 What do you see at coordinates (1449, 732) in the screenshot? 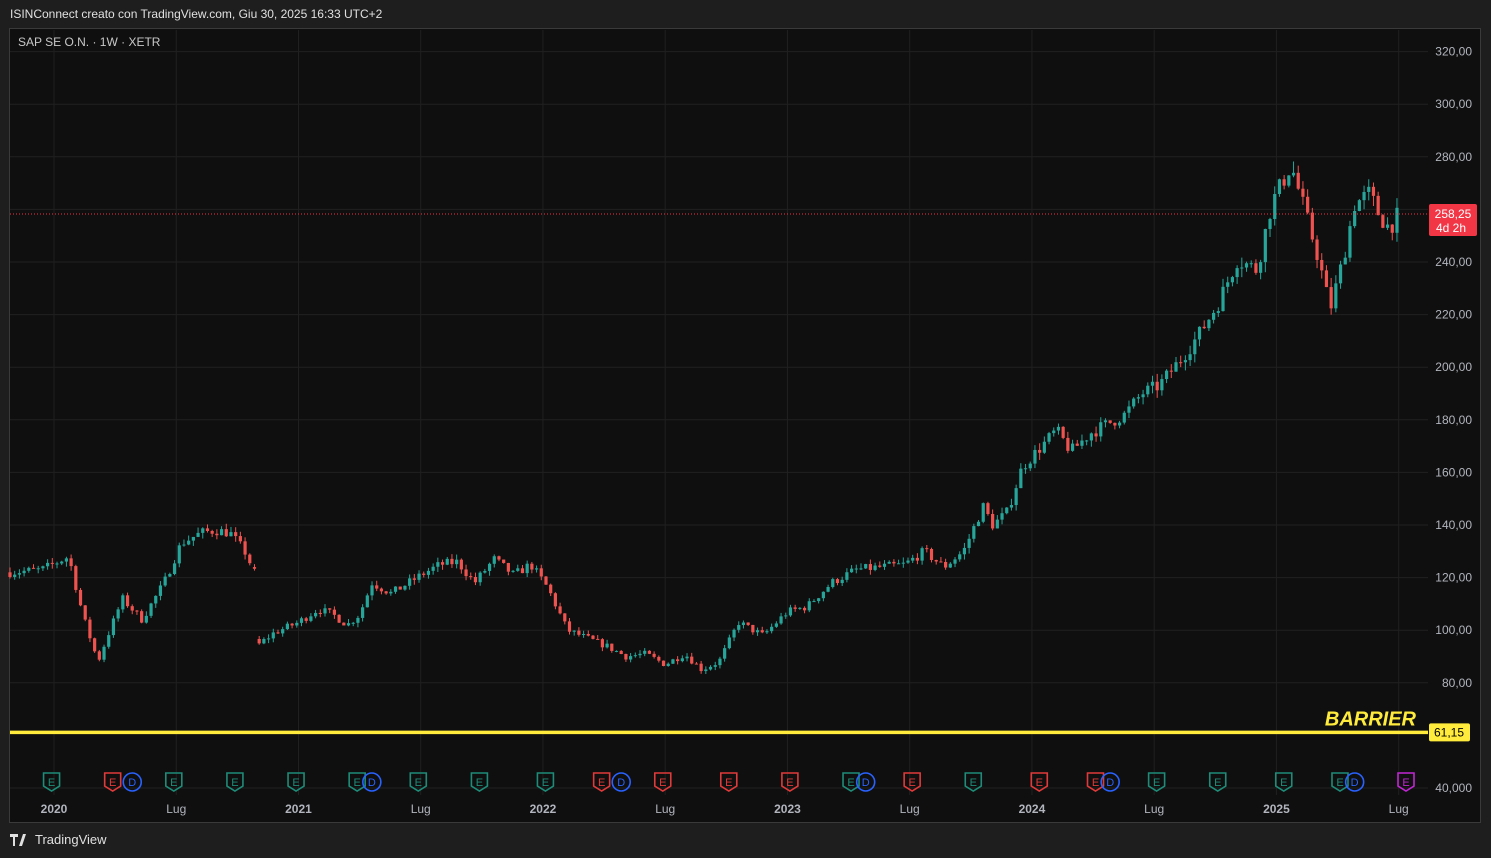
I see `barrier-price-label: 61,15` at bounding box center [1449, 732].